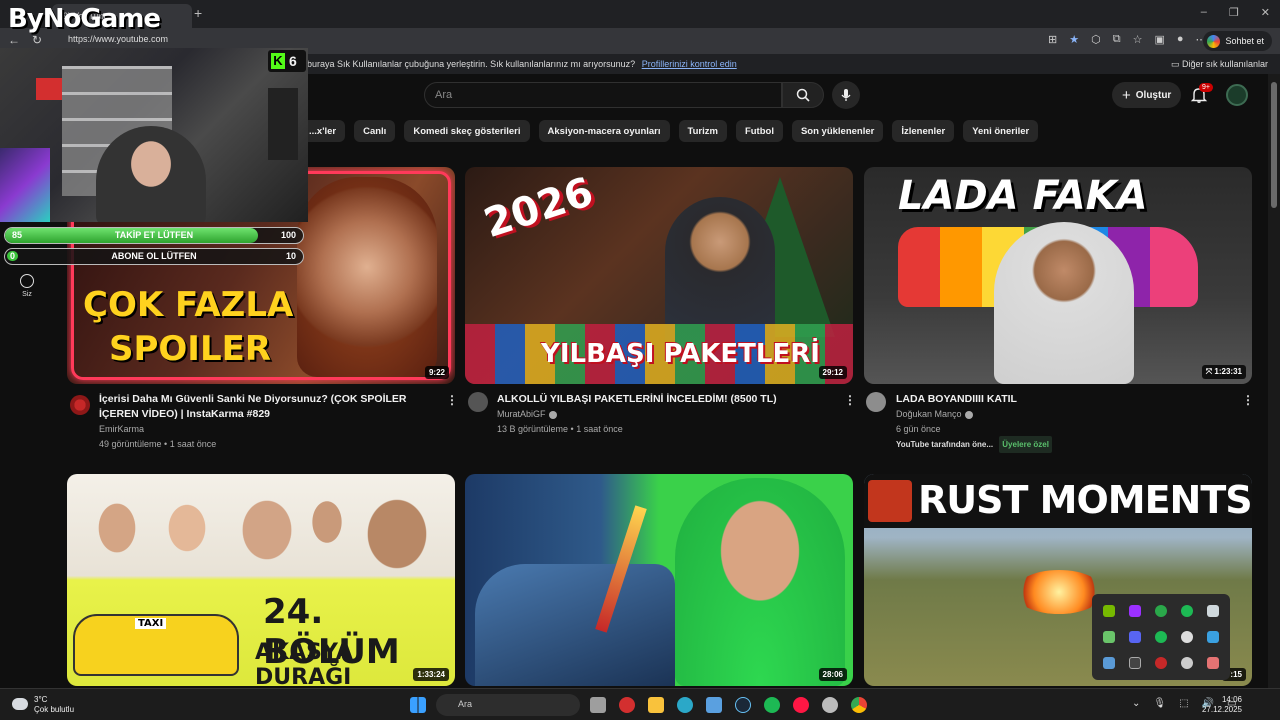  Describe the element at coordinates (598, 705) in the screenshot. I see `task-view-icon` at that location.